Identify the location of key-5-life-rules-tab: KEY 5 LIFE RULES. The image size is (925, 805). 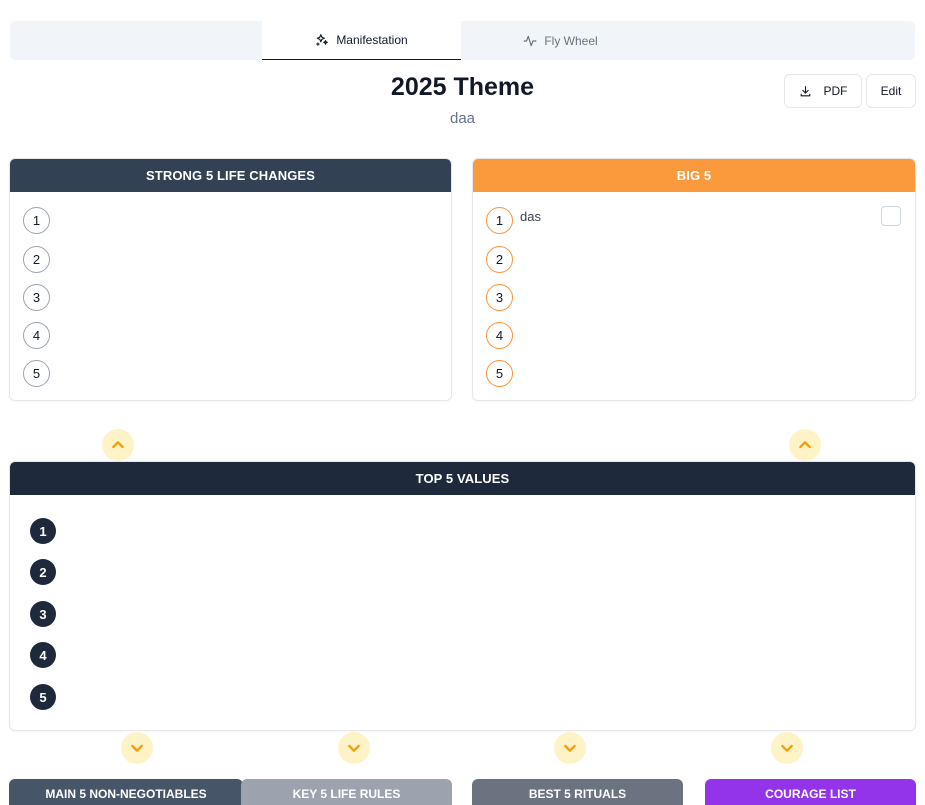
(346, 792).